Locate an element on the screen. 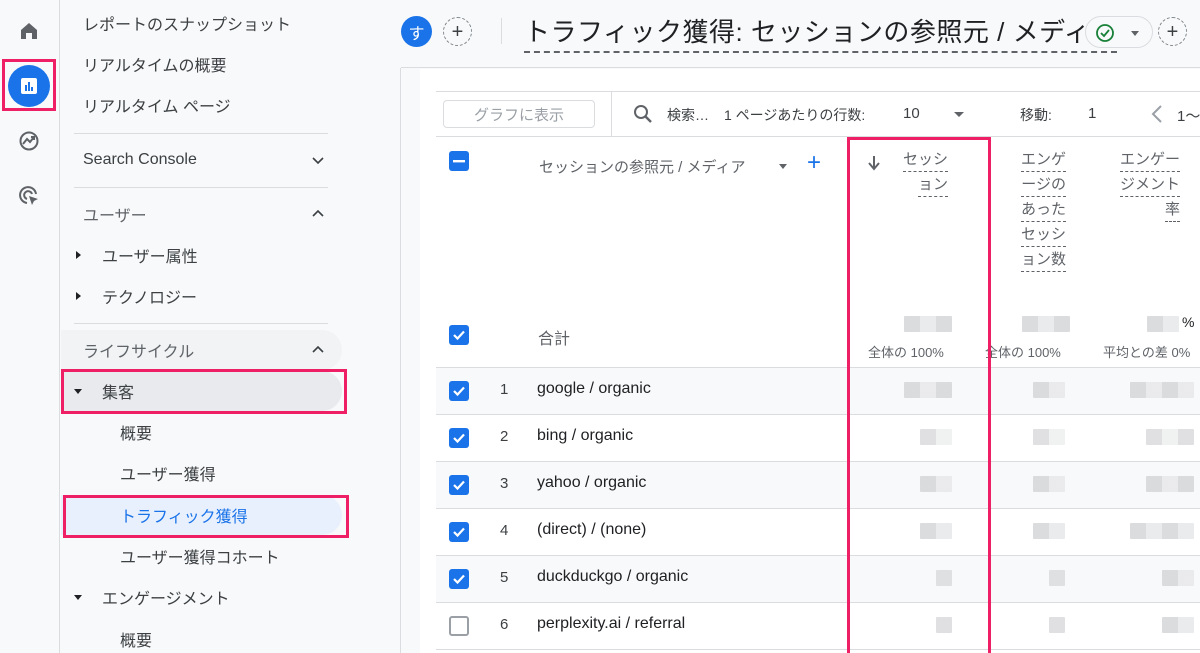 This screenshot has height=653, width=1200. percent-sign: % is located at coordinates (1188, 322).